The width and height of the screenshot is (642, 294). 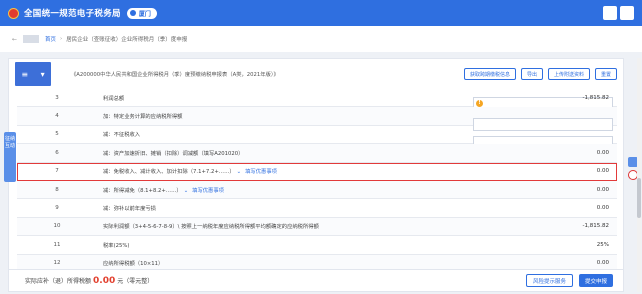 What do you see at coordinates (285, 98) in the screenshot?
I see `row-description: 利润总额` at bounding box center [285, 98].